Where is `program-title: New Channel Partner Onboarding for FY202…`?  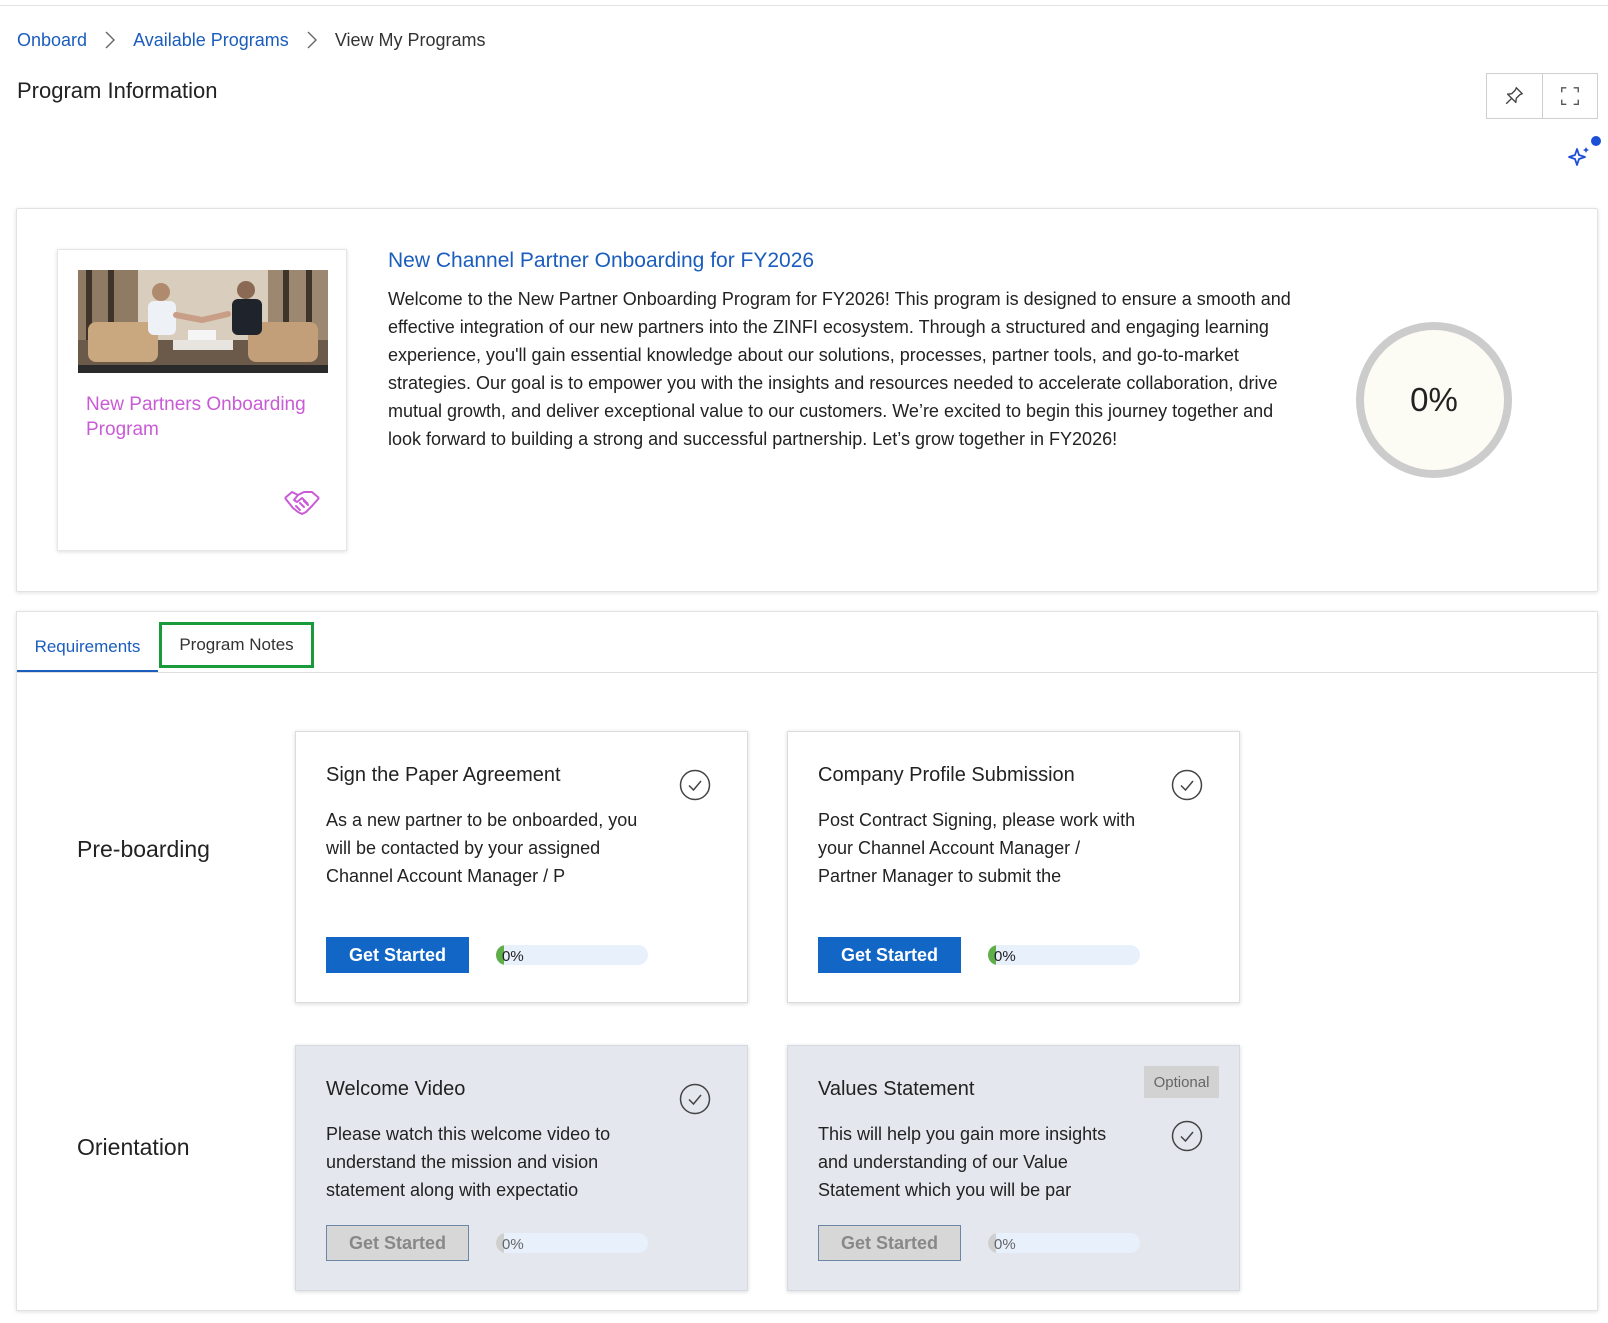 program-title: New Channel Partner Onboarding for FY202… is located at coordinates (601, 261).